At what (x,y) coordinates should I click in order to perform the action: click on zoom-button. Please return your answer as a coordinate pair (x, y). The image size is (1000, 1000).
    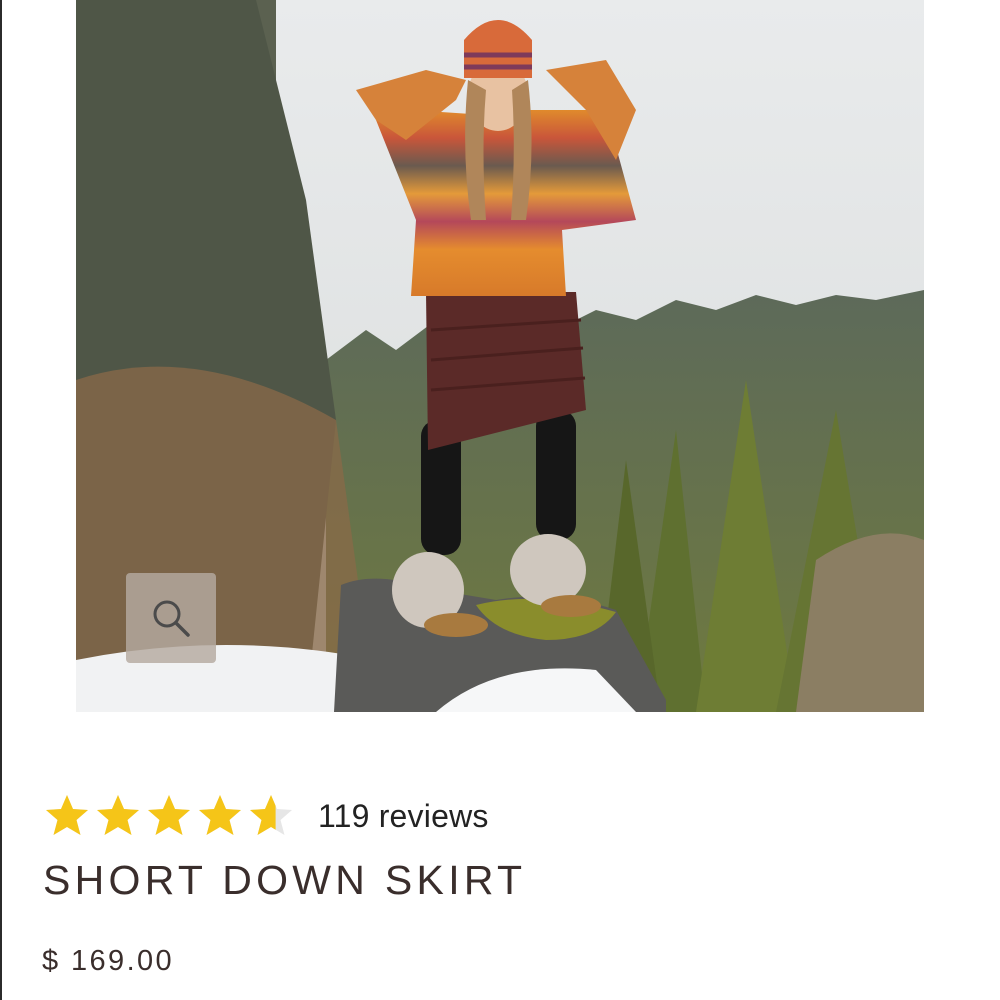
    Looking at the image, I should click on (171, 618).